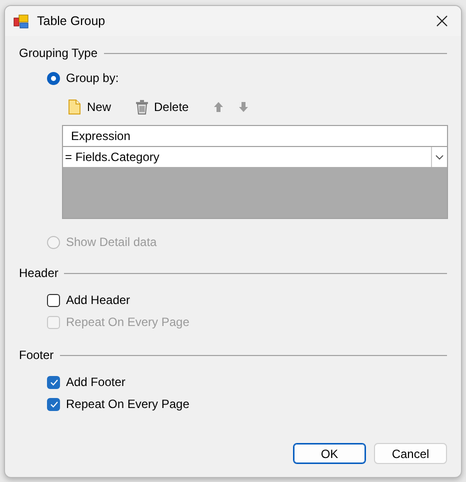 The width and height of the screenshot is (466, 482). I want to click on close-icon, so click(442, 21).